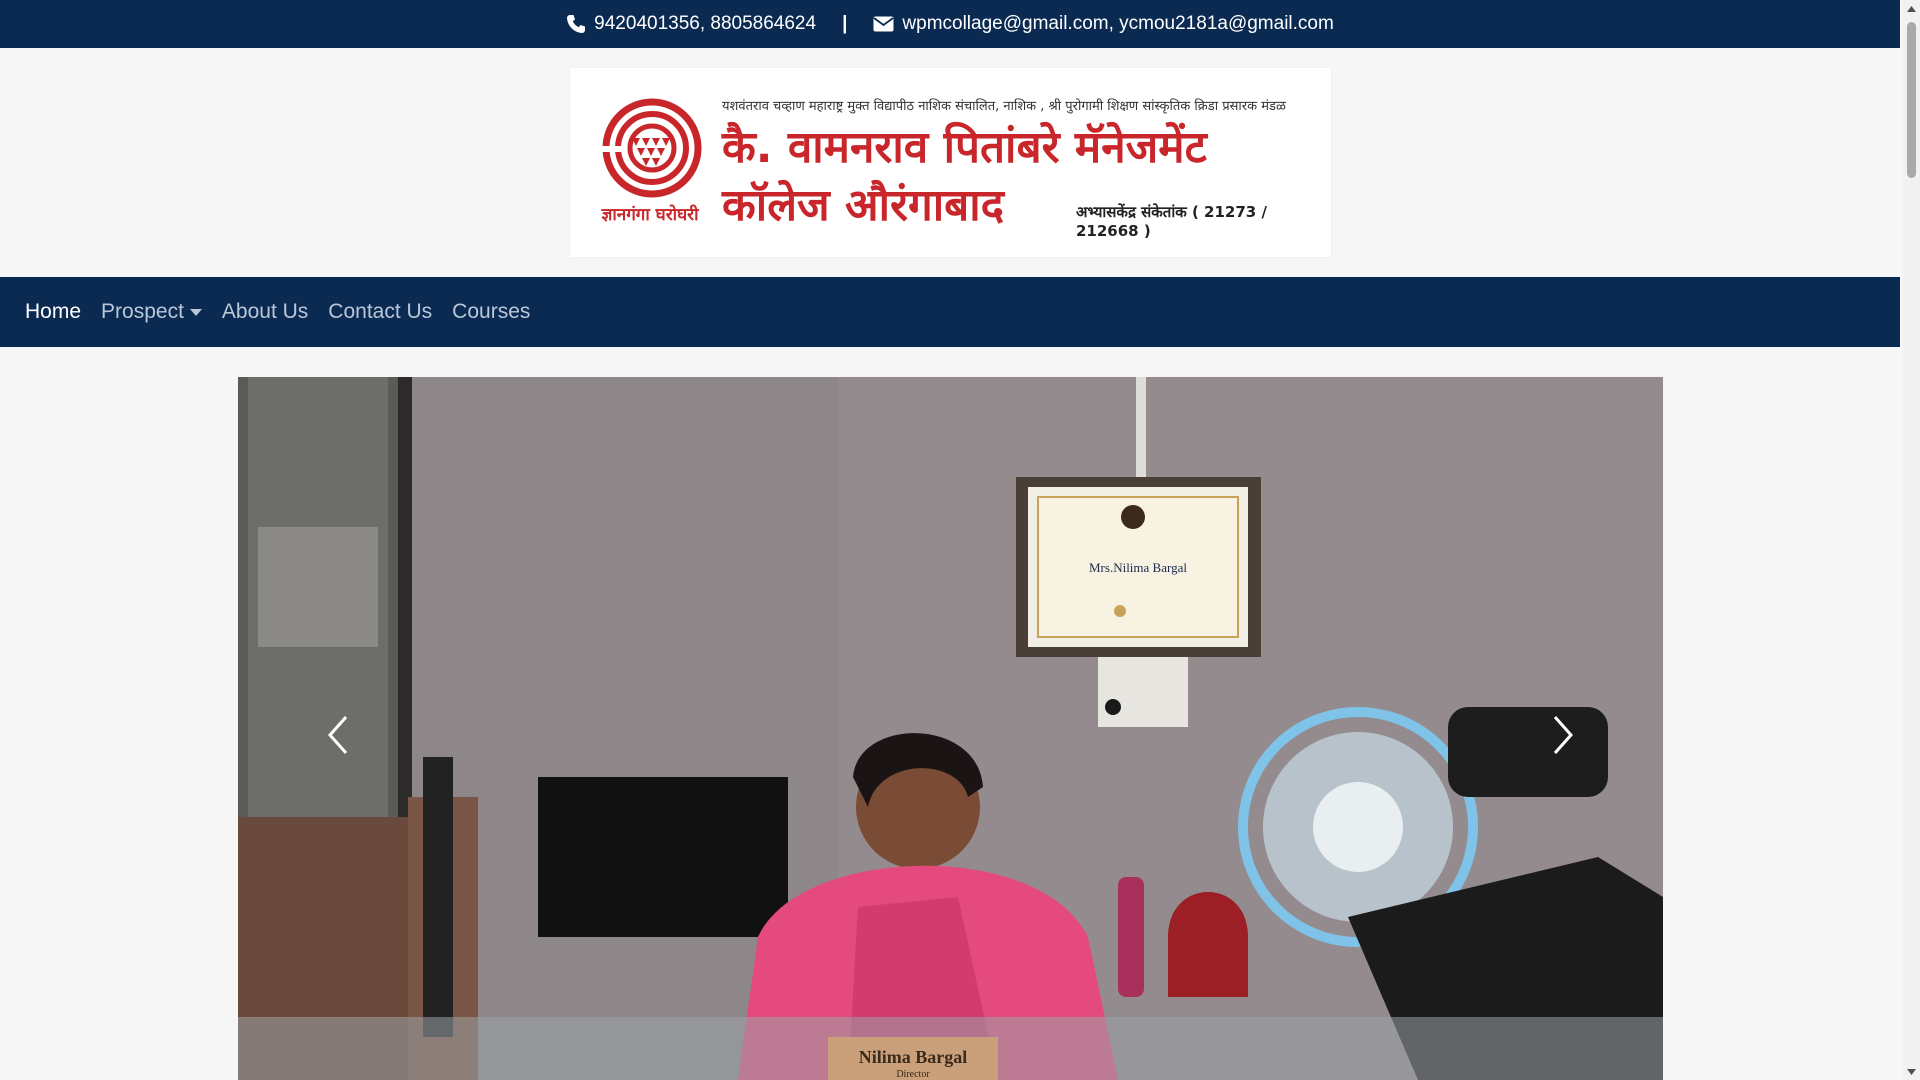 The height and width of the screenshot is (1080, 1920). Describe the element at coordinates (964, 147) in the screenshot. I see `college-name-line1: कै. वामनराव पितांबरे मॅनेजमेंट` at that location.